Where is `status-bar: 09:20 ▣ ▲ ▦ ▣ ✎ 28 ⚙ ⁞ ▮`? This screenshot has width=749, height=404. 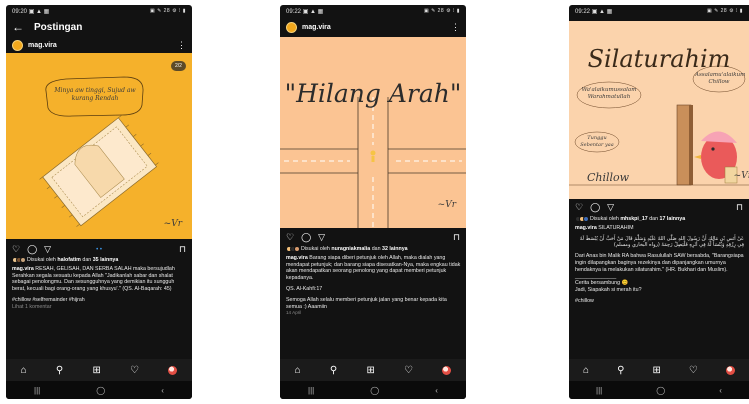
status-bar: 09:20 ▣ ▲ ▦ ▣ ✎ 28 ⚙ ⁞ ▮ is located at coordinates (99, 11).